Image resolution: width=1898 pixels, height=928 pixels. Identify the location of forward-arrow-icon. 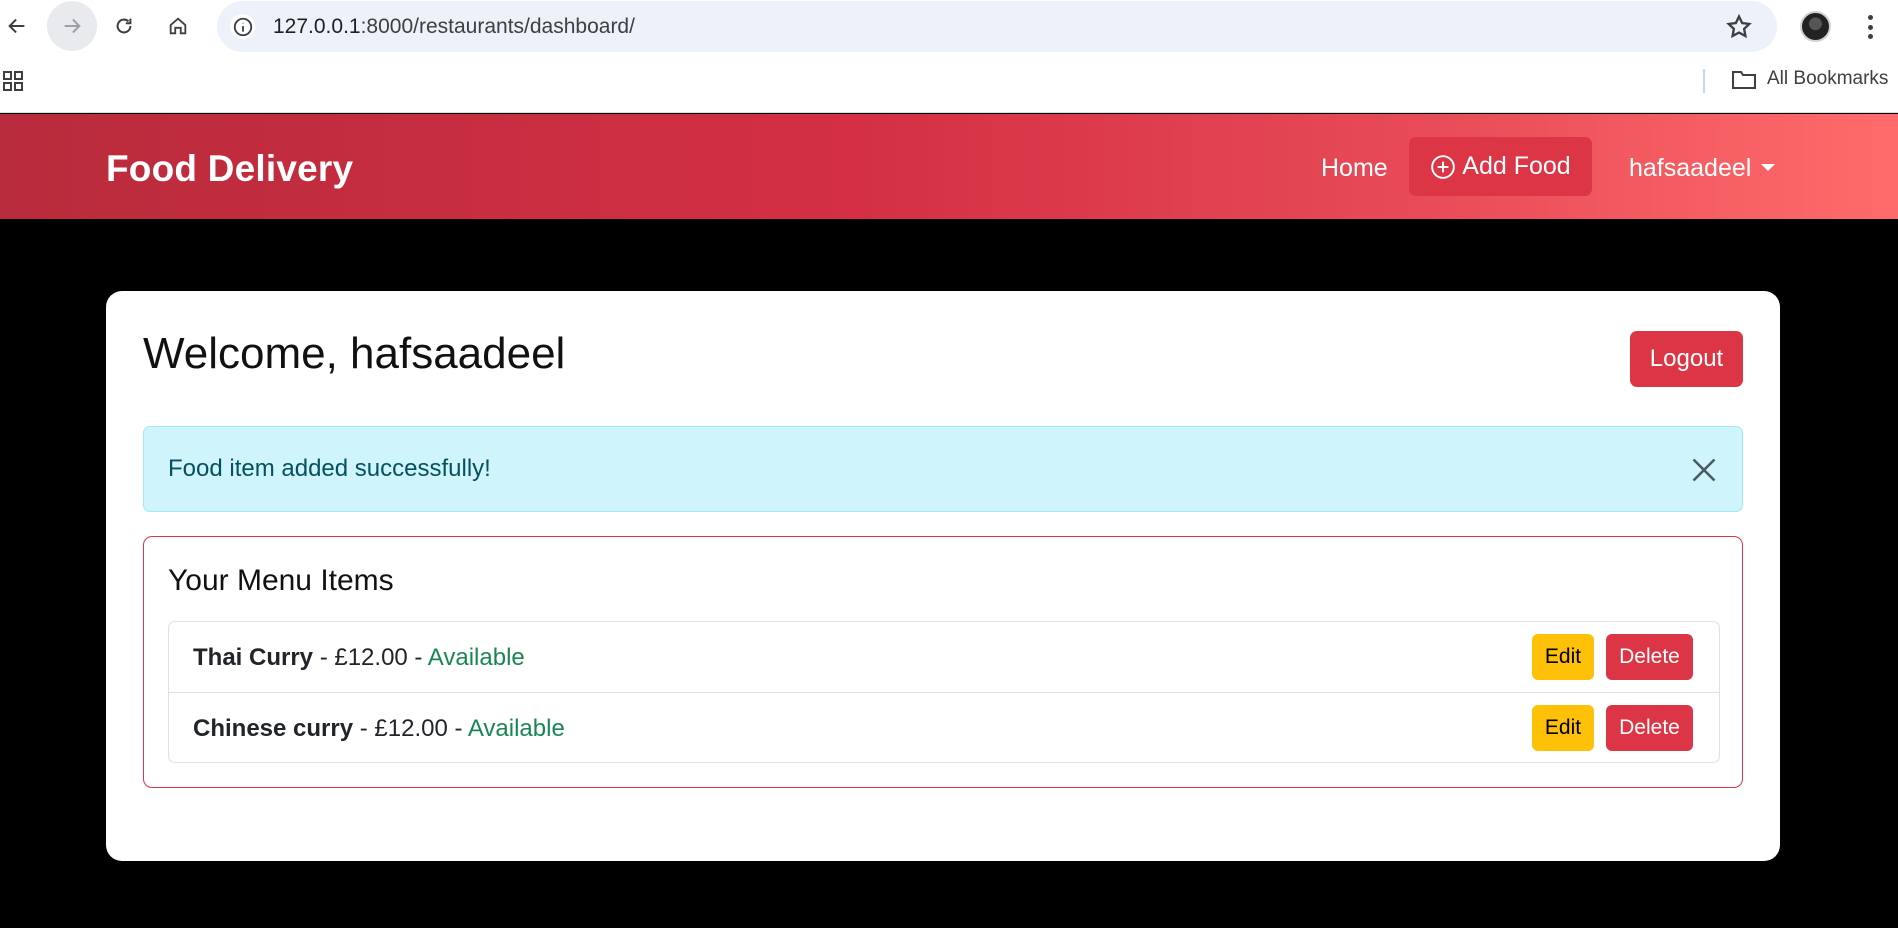
(72, 26).